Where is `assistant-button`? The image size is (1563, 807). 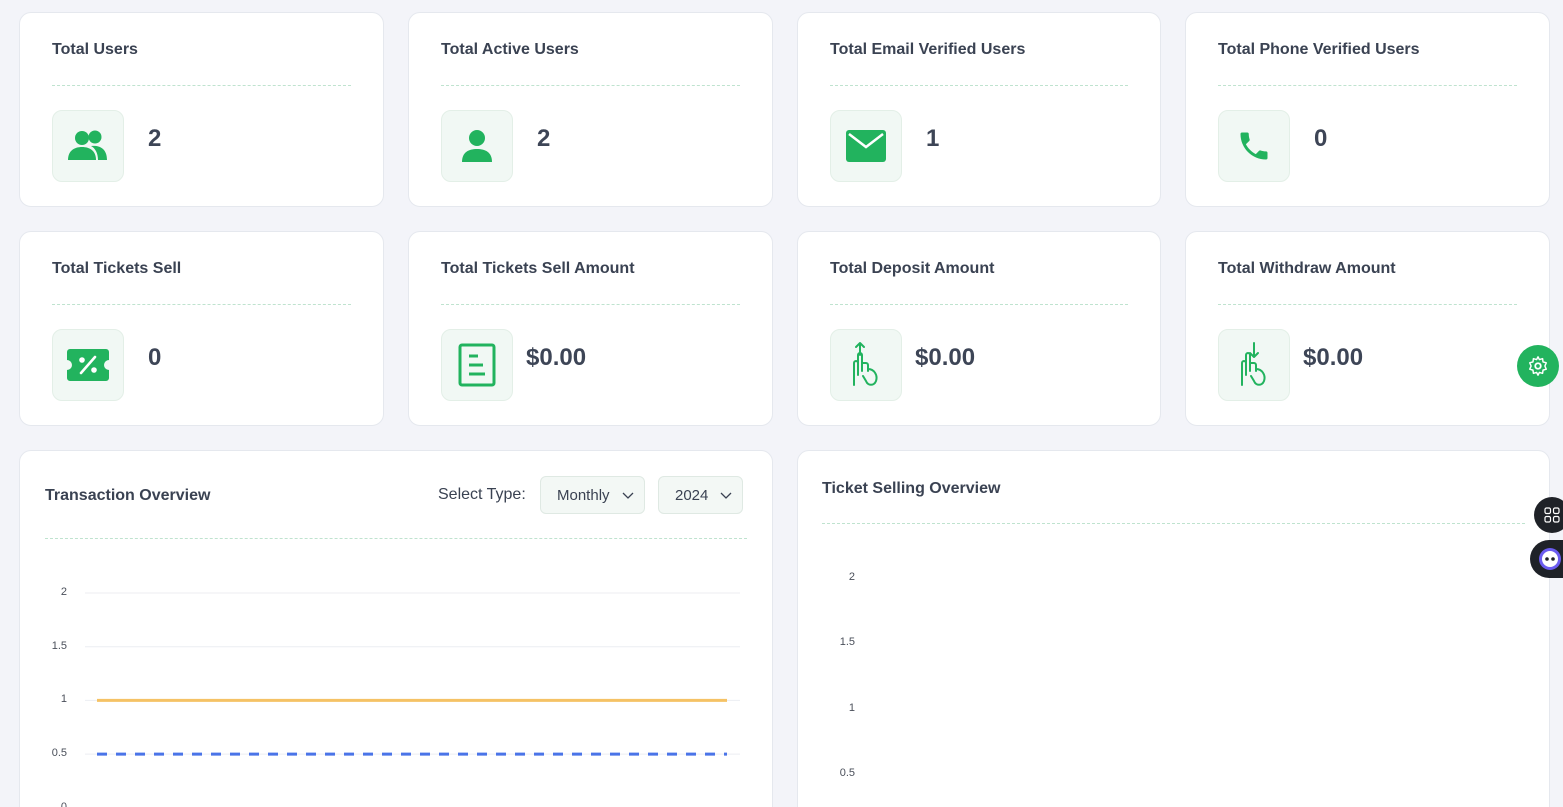 assistant-button is located at coordinates (1546, 559).